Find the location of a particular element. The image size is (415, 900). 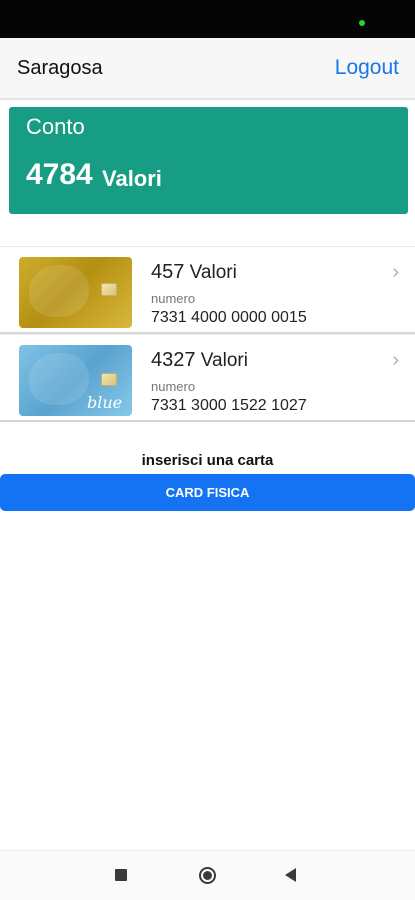

status-bar is located at coordinates (207, 19).